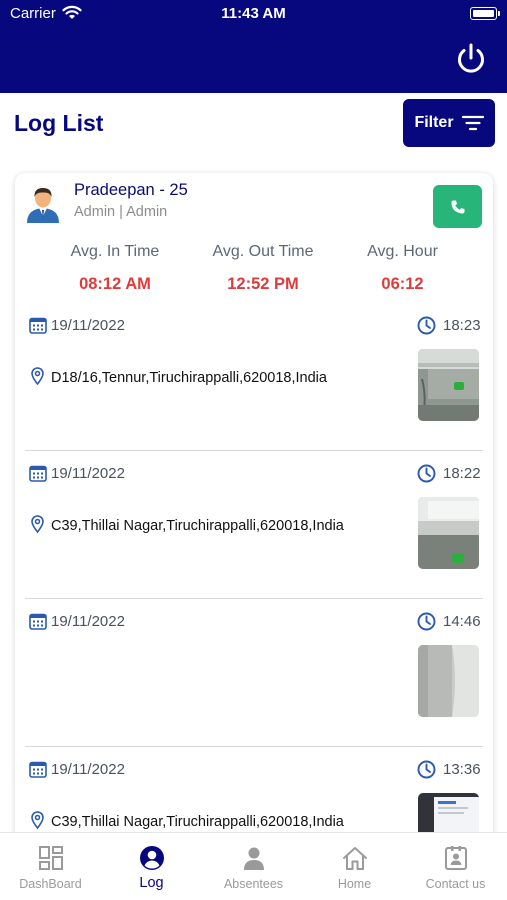 Image resolution: width=507 pixels, height=900 pixels. What do you see at coordinates (462, 325) in the screenshot?
I see `log-time: 18:23` at bounding box center [462, 325].